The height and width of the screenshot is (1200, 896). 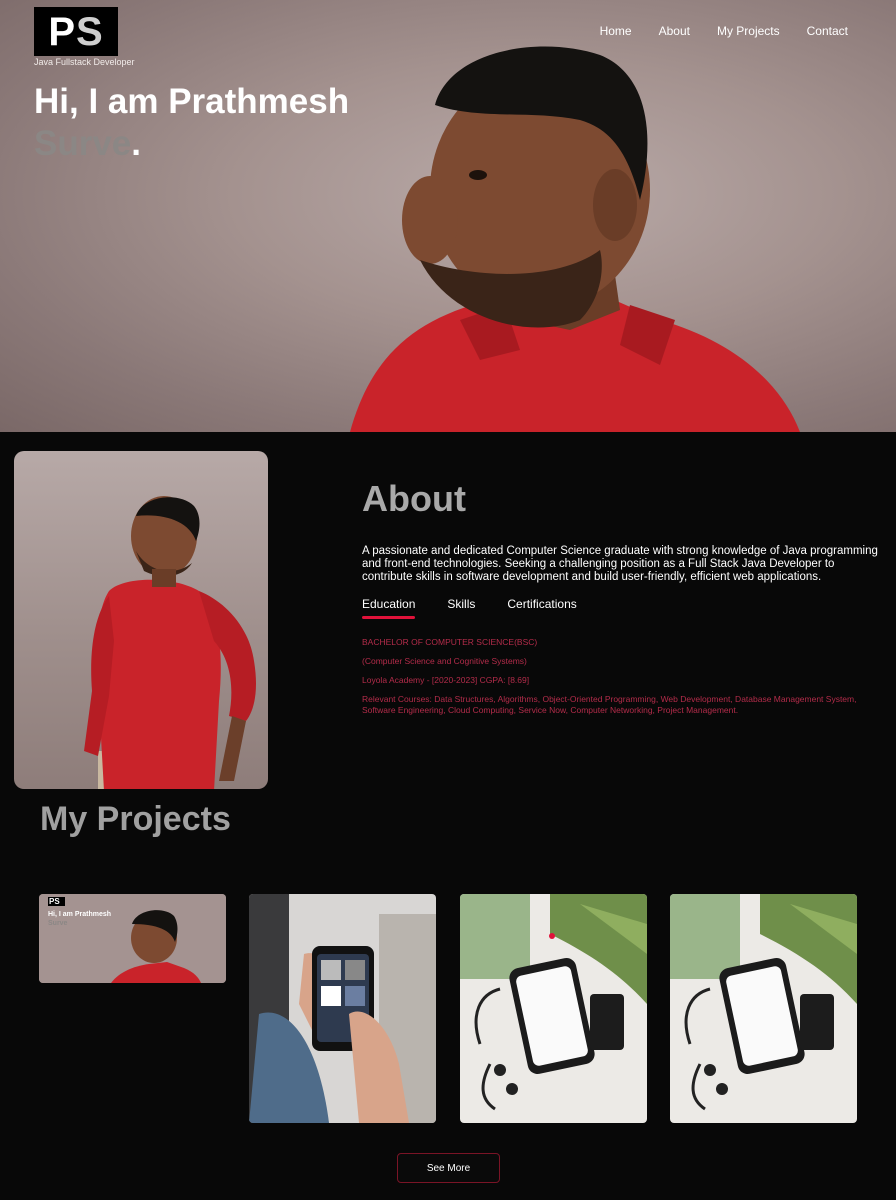 What do you see at coordinates (674, 31) in the screenshot?
I see `nav-about: About` at bounding box center [674, 31].